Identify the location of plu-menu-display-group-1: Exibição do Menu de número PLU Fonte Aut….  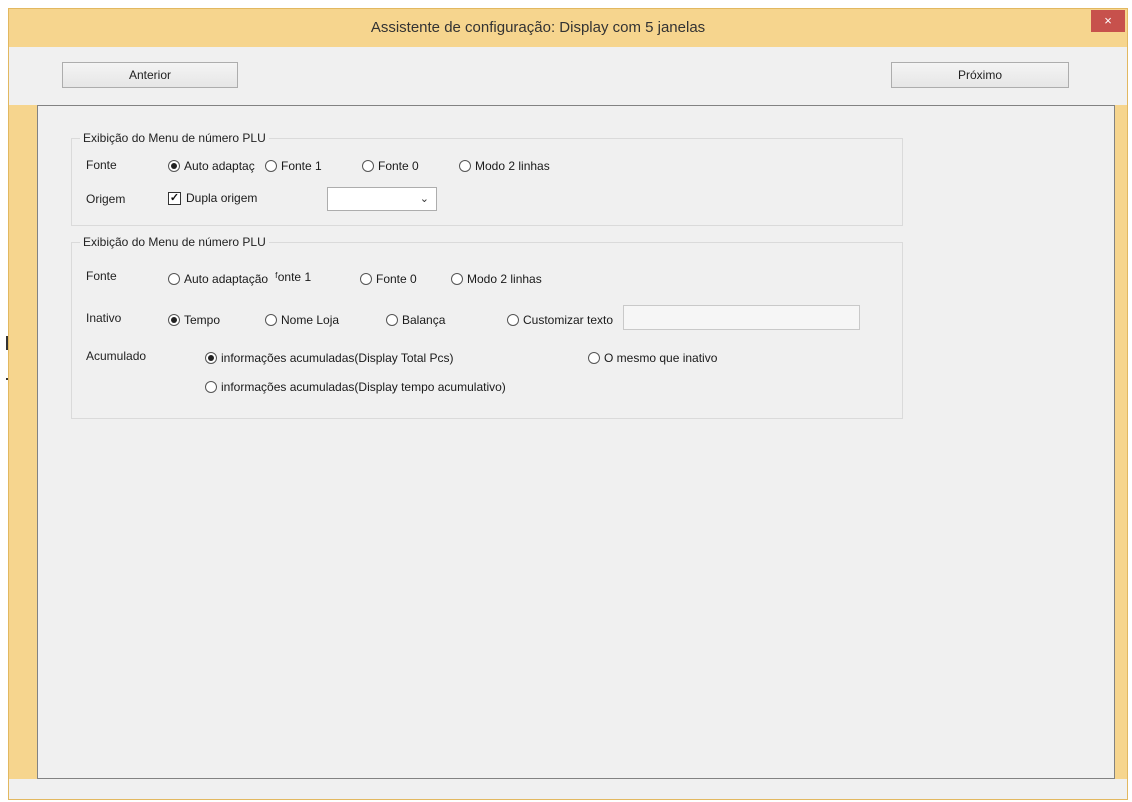
(487, 178).